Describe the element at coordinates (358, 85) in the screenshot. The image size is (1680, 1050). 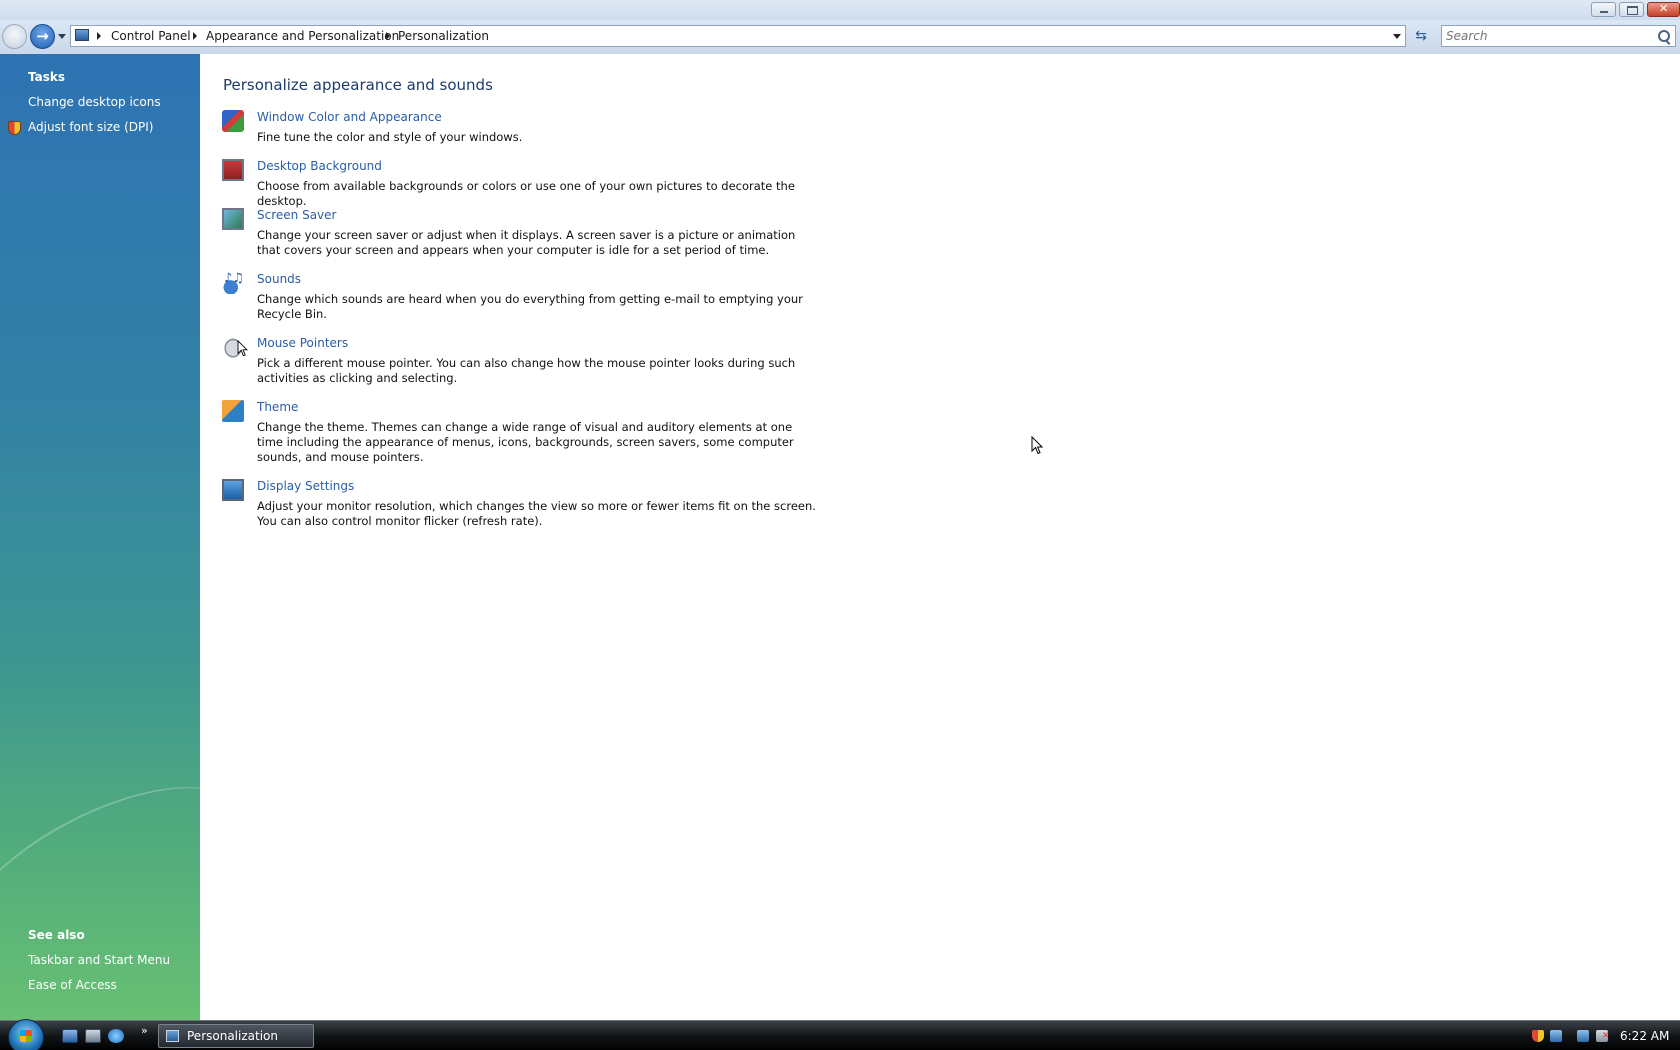
I see `page-title: Personalize appearance and sounds` at that location.